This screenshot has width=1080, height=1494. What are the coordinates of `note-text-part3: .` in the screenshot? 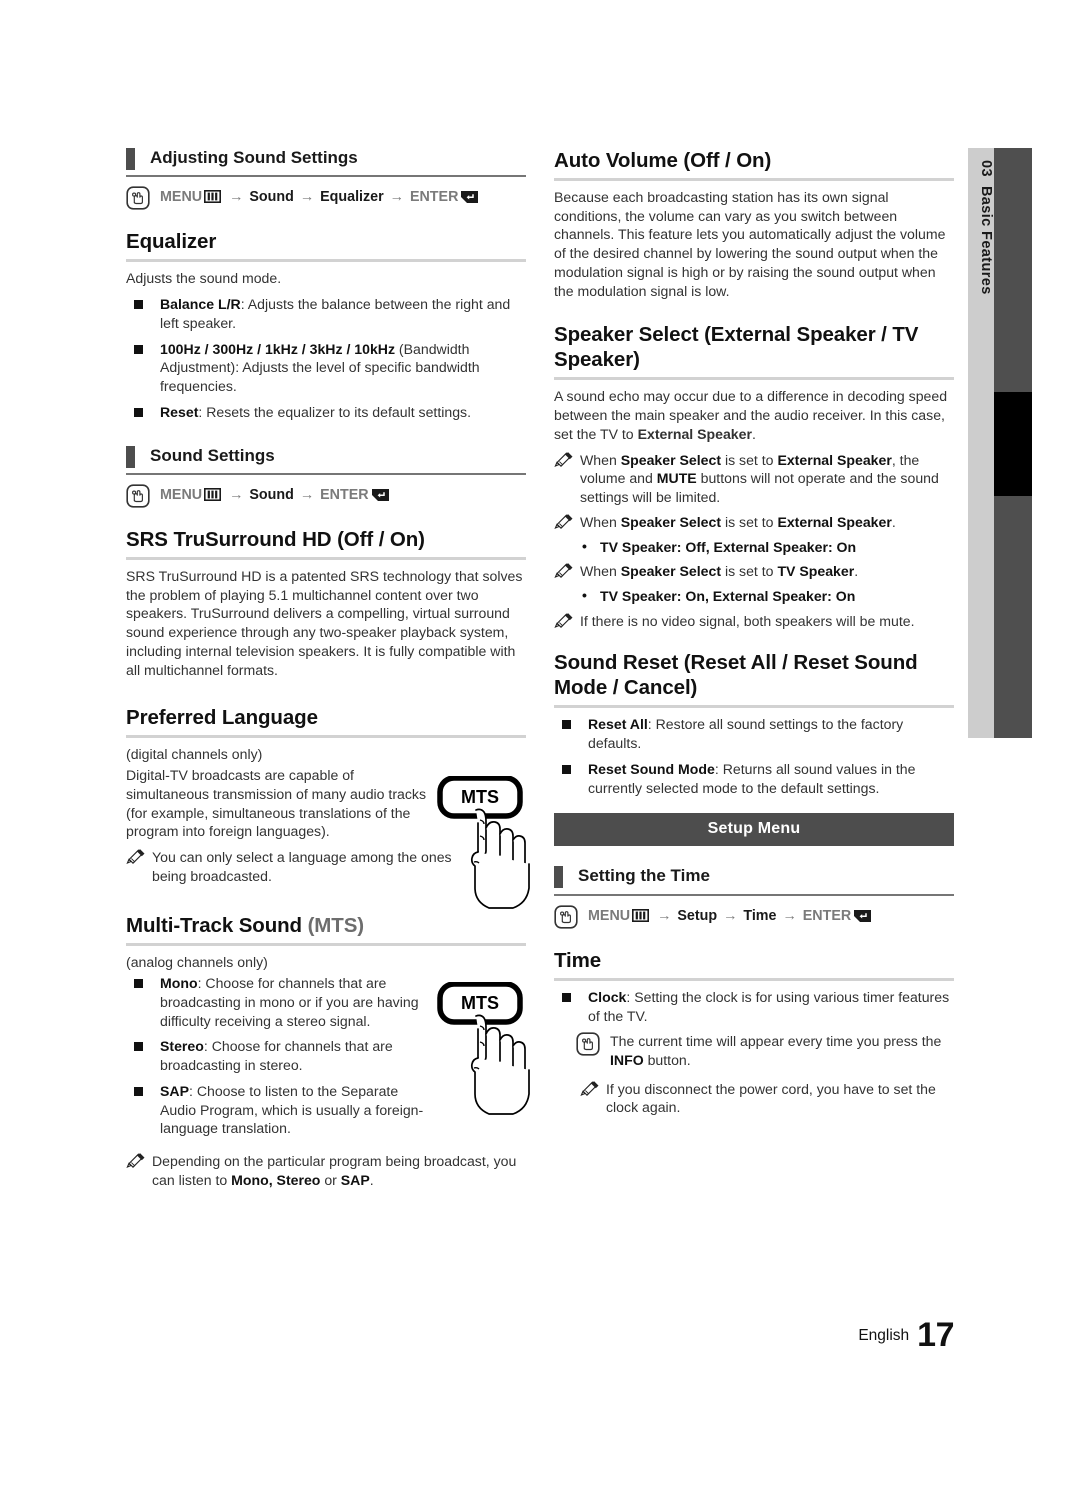 It's located at (371, 1179).